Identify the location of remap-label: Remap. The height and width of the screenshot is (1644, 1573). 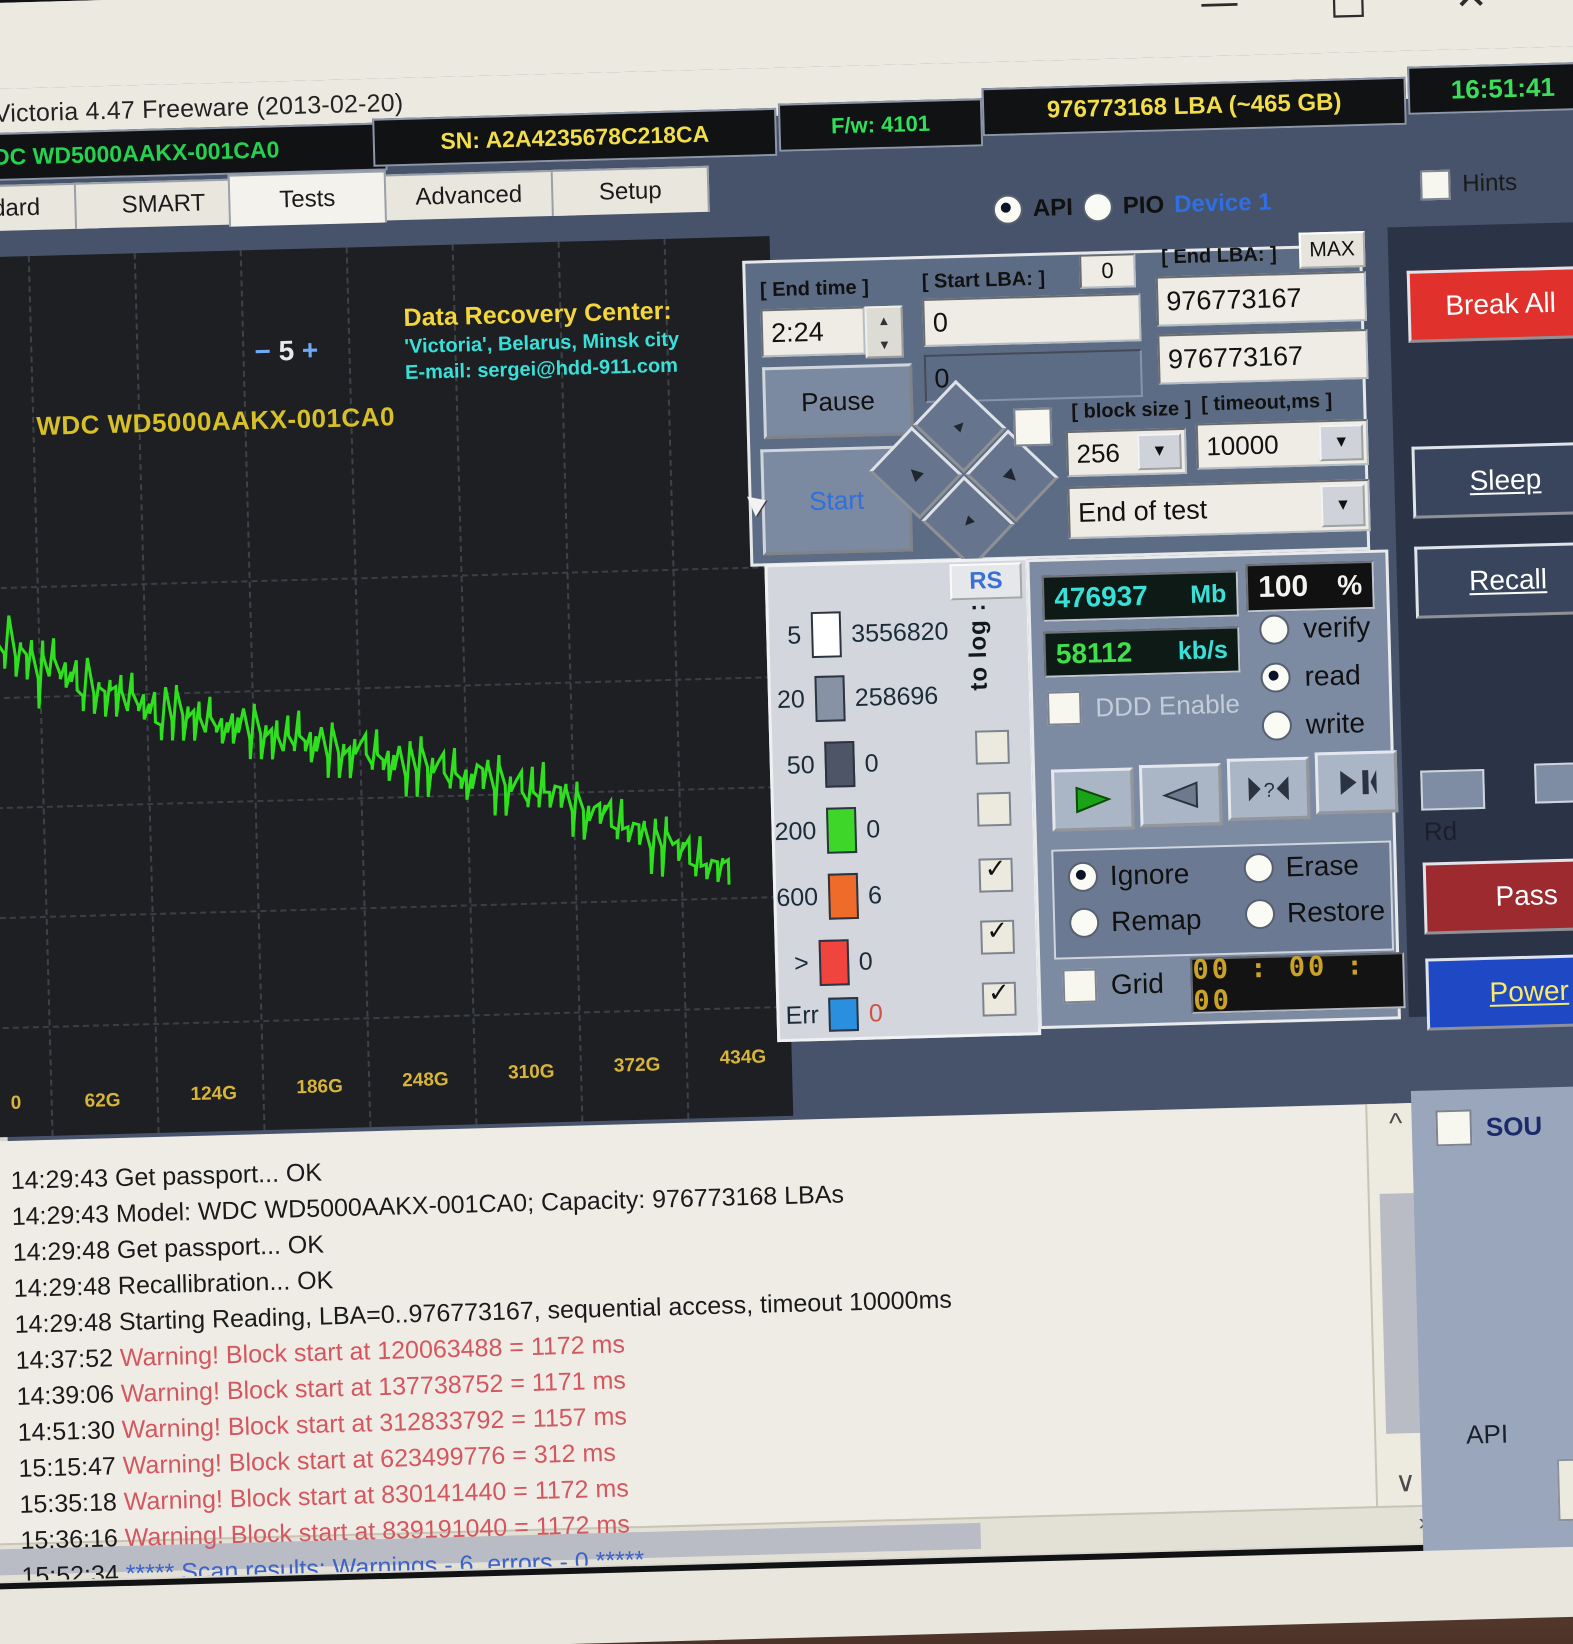
(1156, 920).